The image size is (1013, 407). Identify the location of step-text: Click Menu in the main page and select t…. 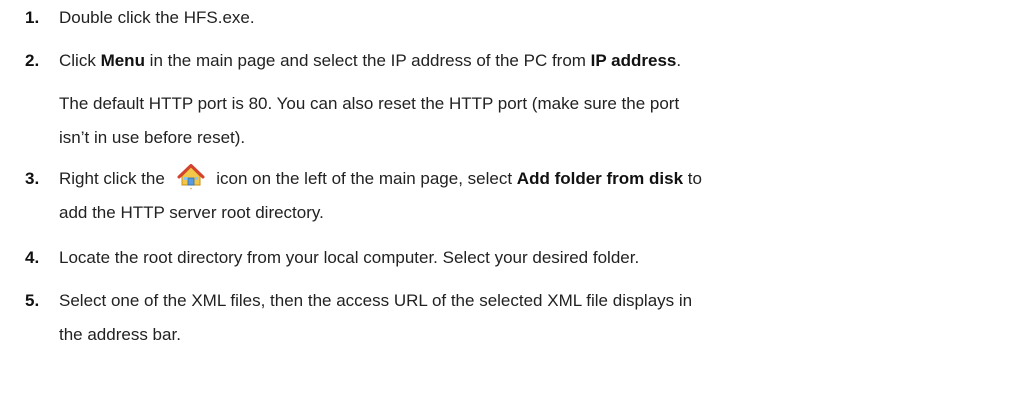
(531, 61).